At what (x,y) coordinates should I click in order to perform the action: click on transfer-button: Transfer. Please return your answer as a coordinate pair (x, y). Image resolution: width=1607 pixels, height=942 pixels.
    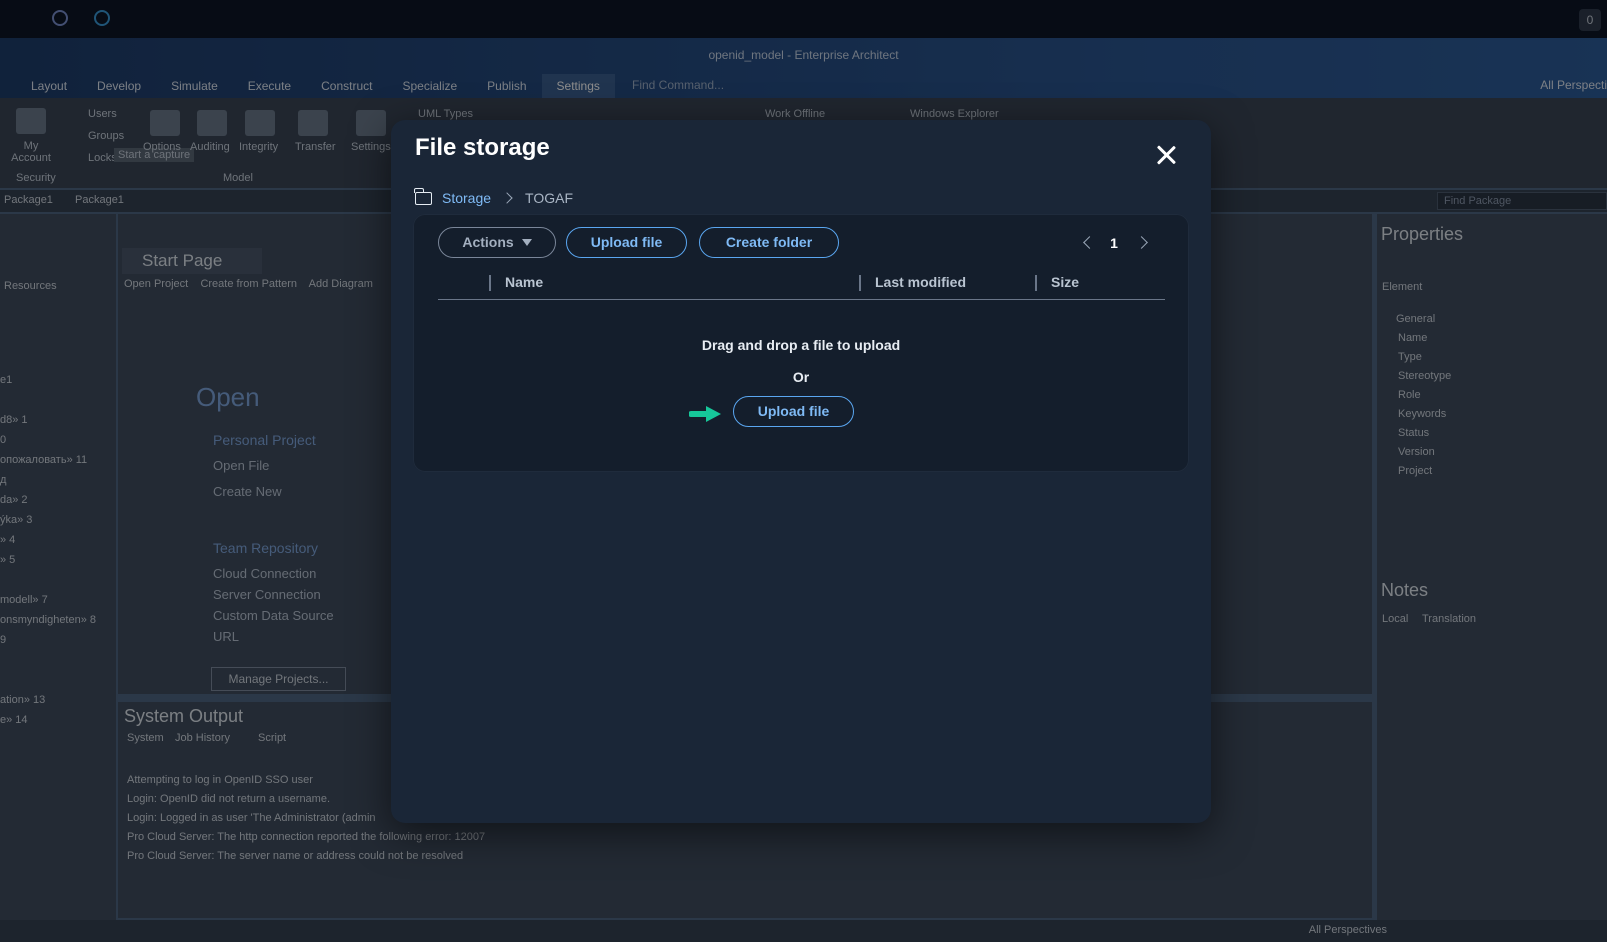
    Looking at the image, I should click on (315, 147).